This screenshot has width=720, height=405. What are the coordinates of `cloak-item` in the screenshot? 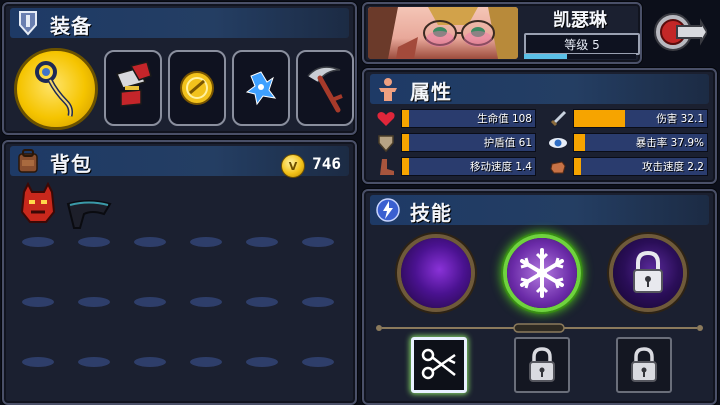 It's located at (89, 215).